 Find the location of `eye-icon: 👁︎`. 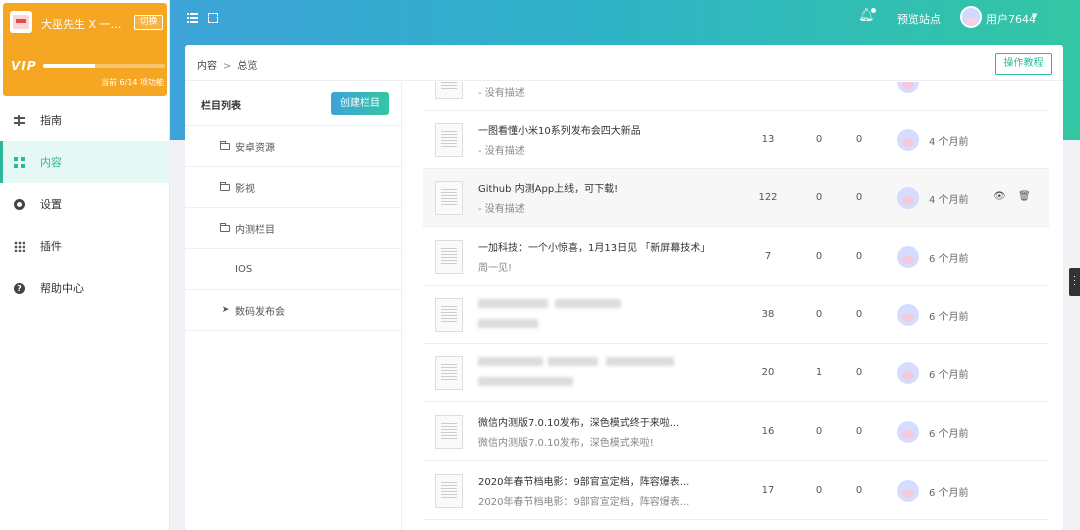

eye-icon: 👁︎ is located at coordinates (999, 196).